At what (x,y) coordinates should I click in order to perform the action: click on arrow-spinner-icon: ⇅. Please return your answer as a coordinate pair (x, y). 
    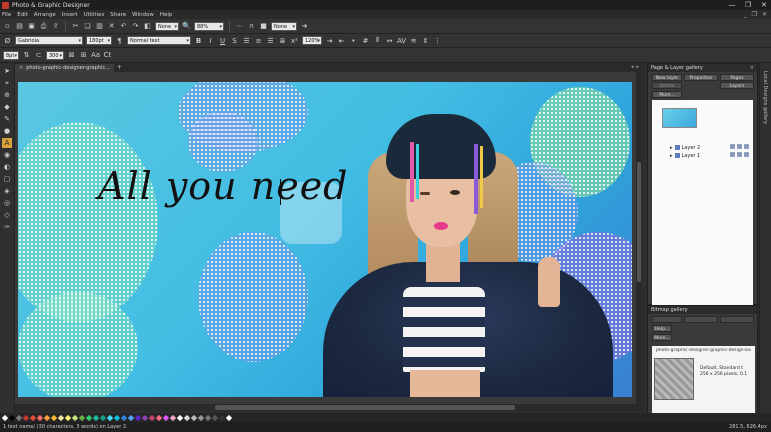
    Looking at the image, I should click on (26, 55).